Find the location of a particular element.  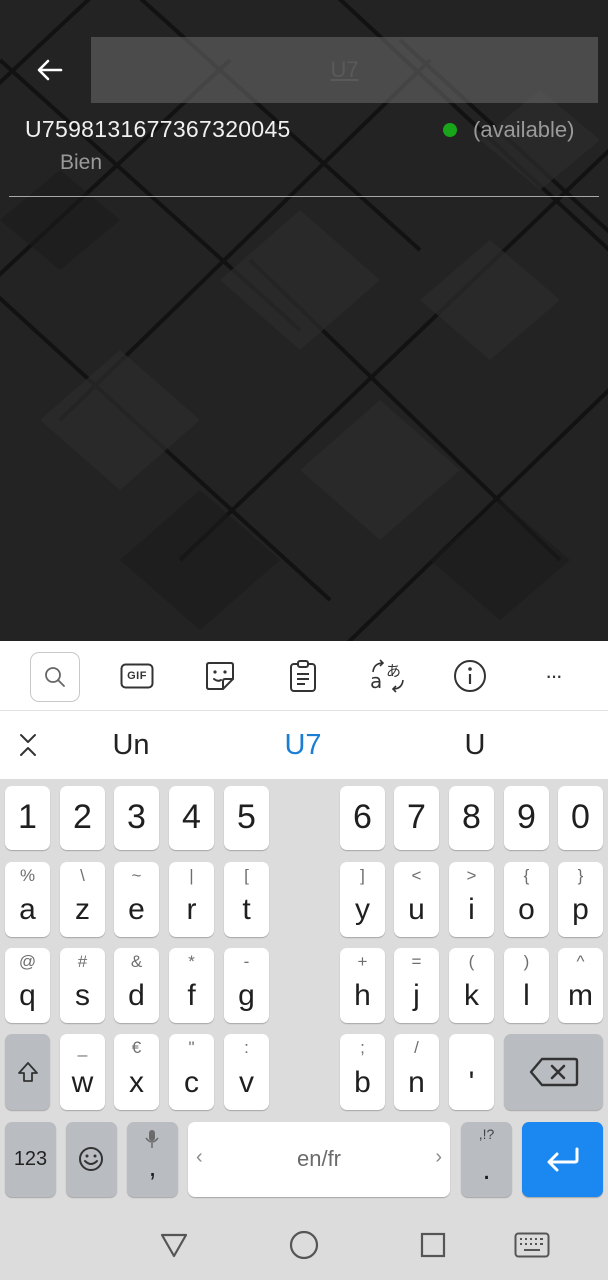

key-label: 0 is located at coordinates (580, 817).